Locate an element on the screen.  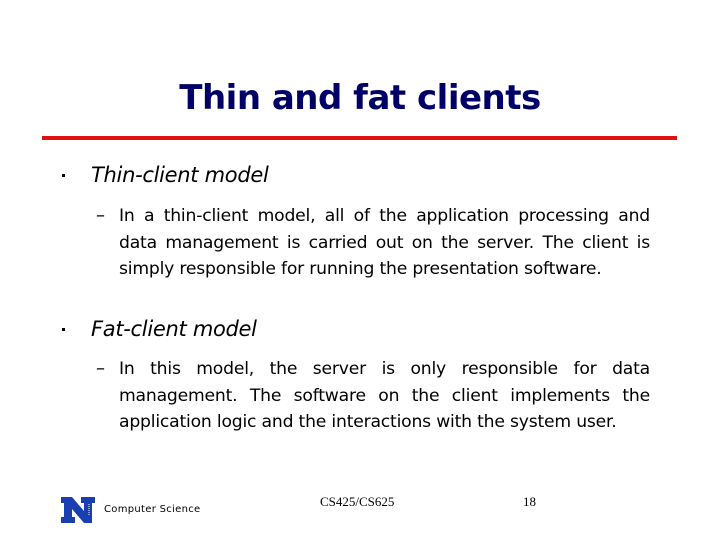
slide-title: Thin and fat clients is located at coordinates (360, 98).